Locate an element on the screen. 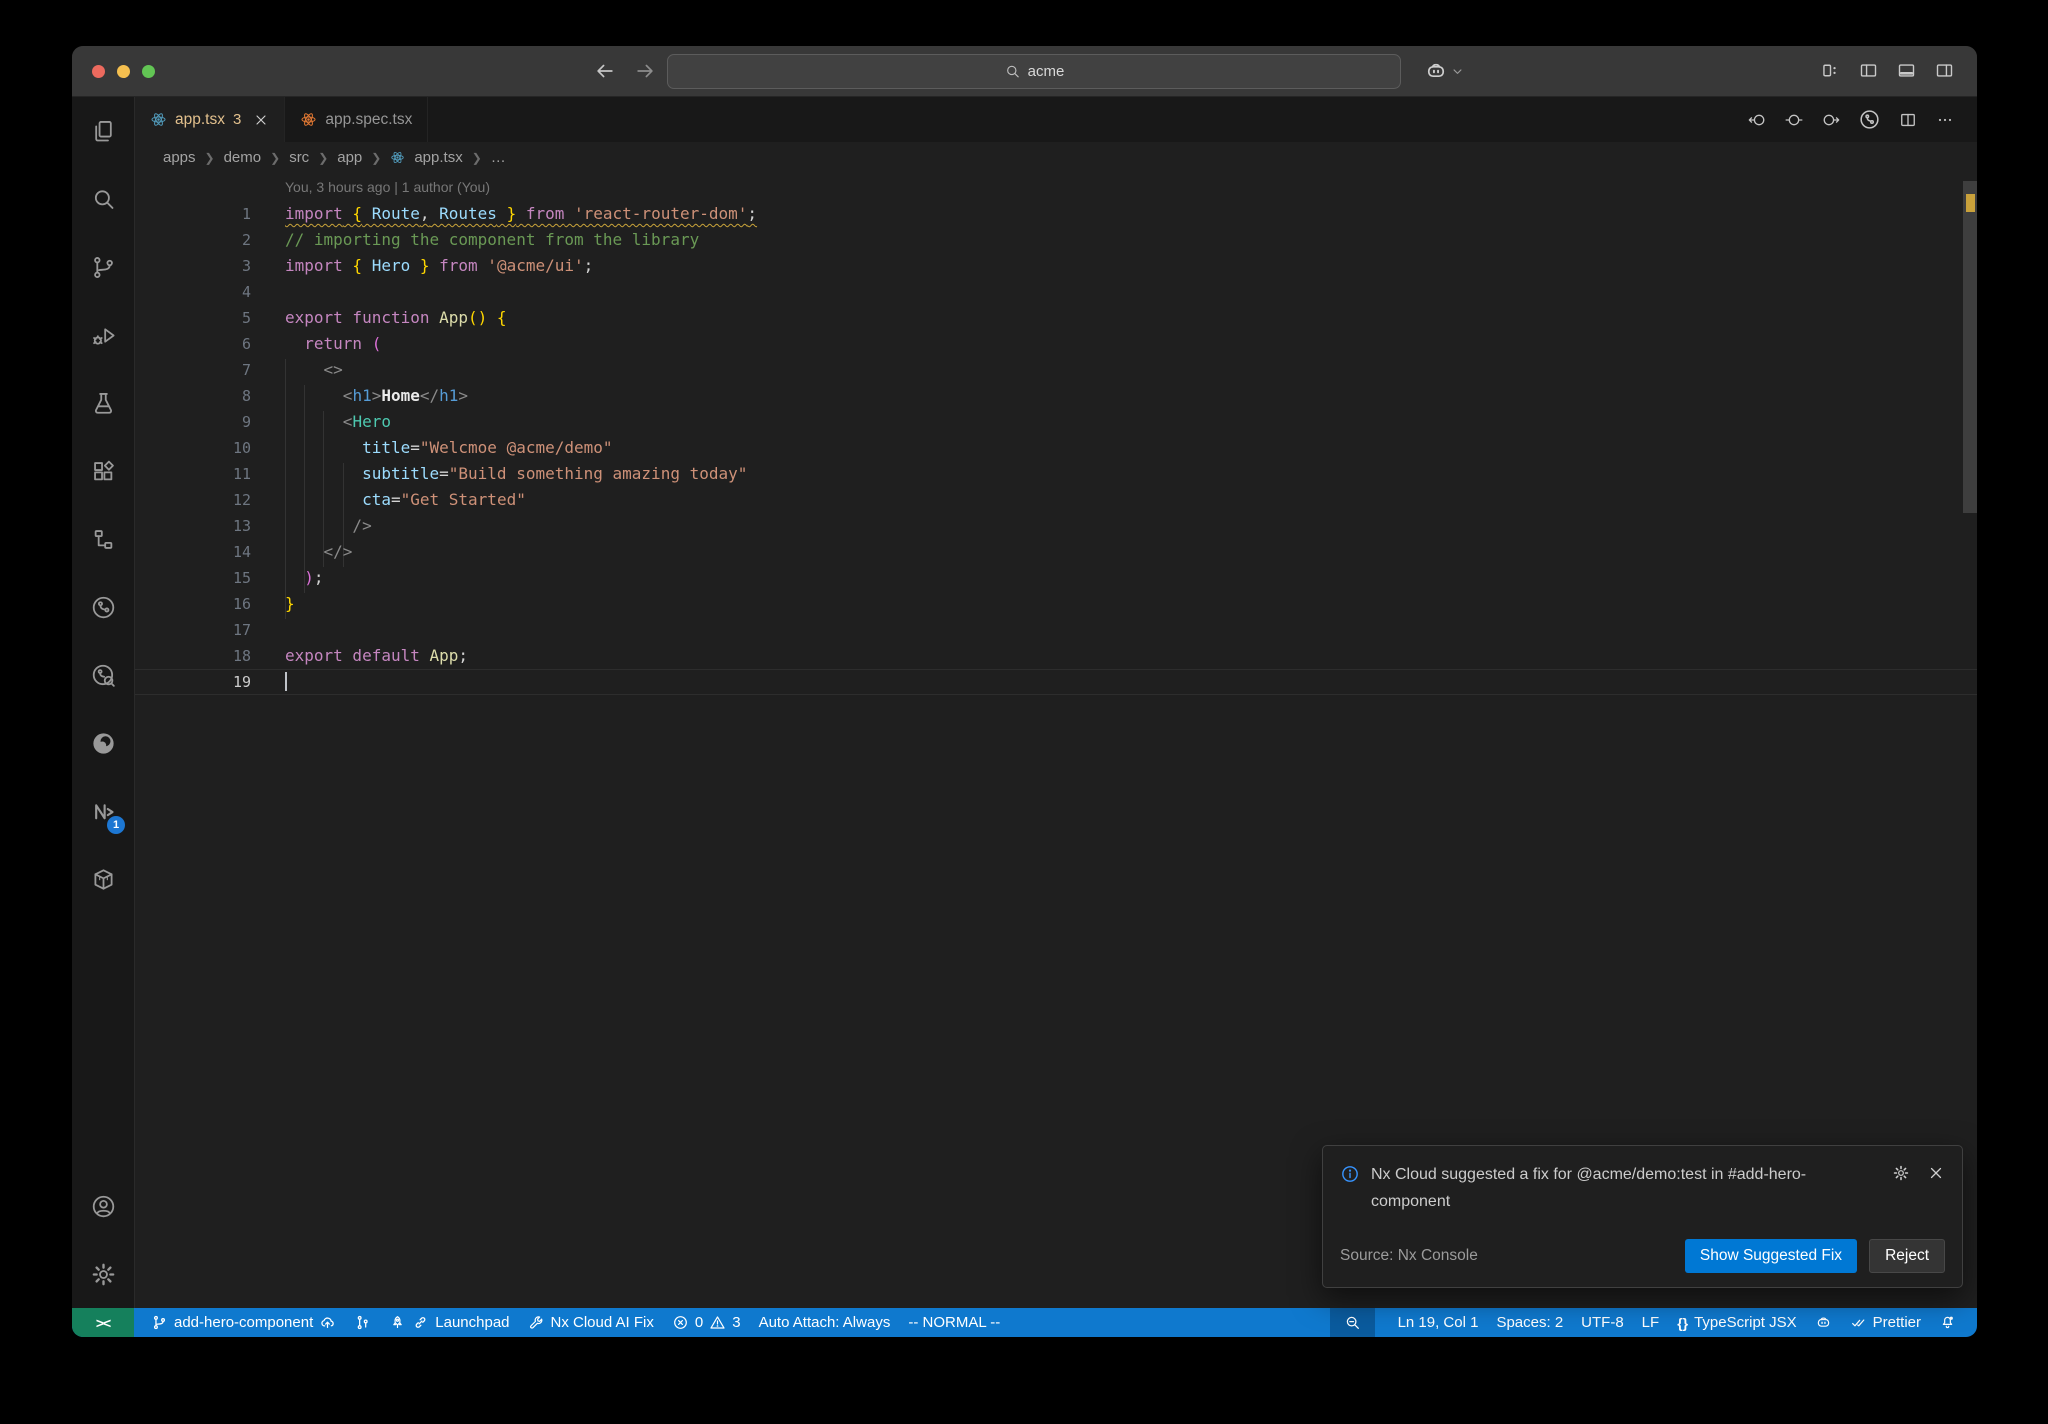 This screenshot has height=1424, width=2048. remote-indicator: >< is located at coordinates (103, 1322).